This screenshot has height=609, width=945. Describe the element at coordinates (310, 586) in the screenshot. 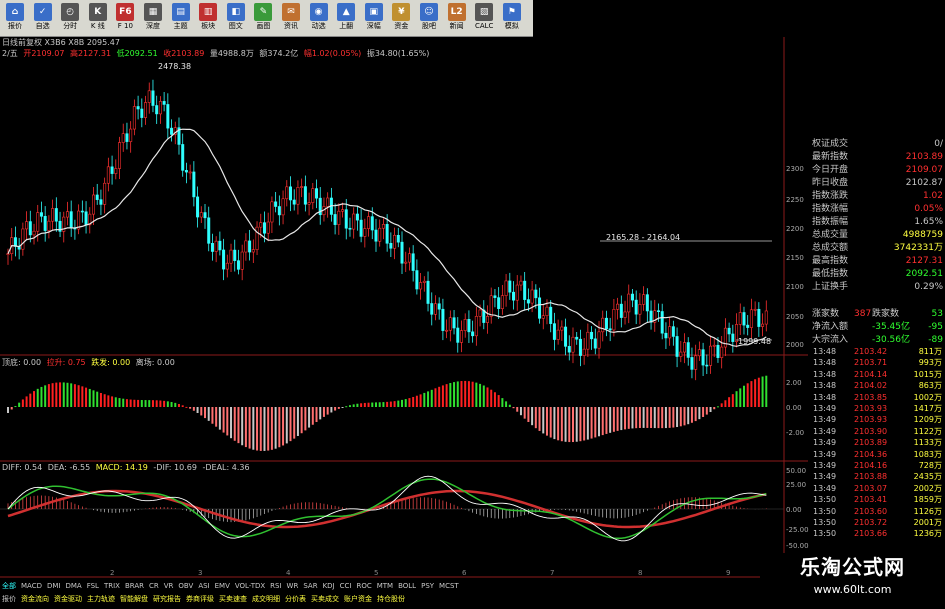

I see `indicator-tab: SAR` at that location.